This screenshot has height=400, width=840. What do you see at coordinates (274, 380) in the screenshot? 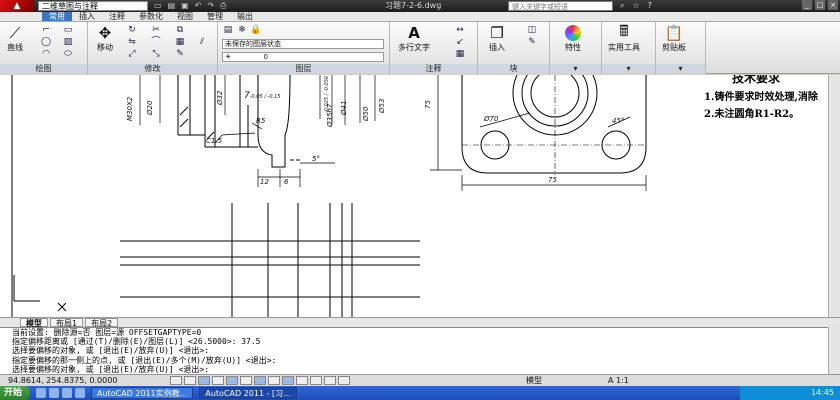
I see `ducs-toggle` at bounding box center [274, 380].